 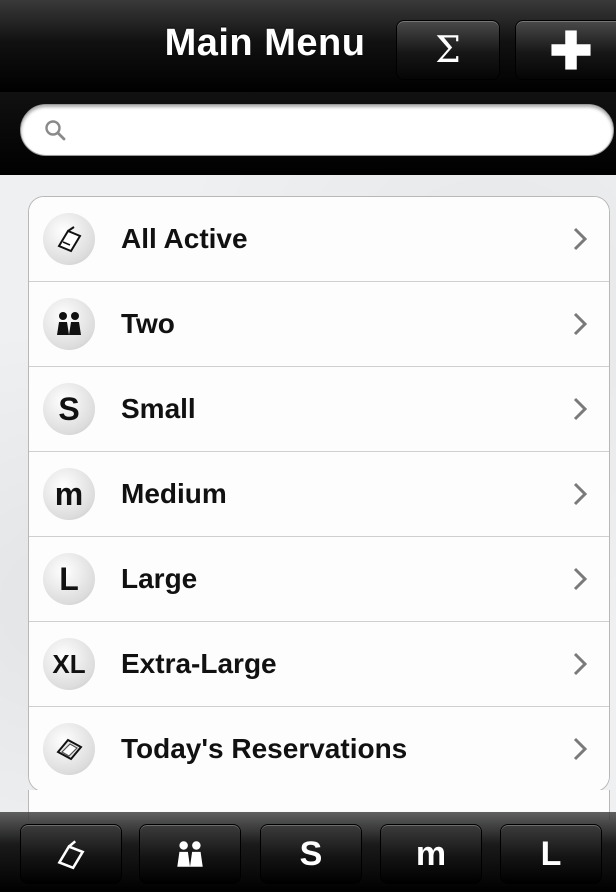 I want to click on sigma-icon: Σ, so click(x=448, y=50).